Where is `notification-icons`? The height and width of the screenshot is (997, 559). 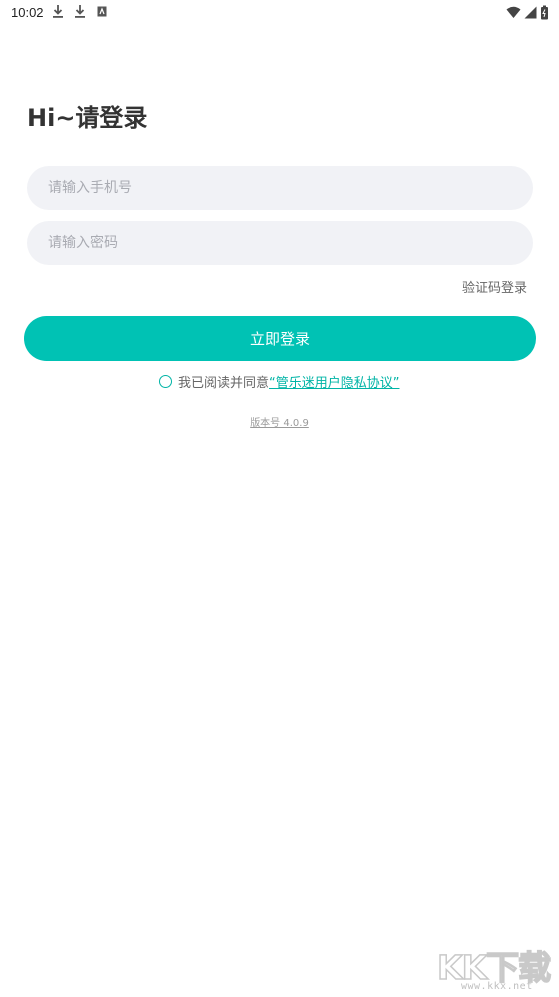 notification-icons is located at coordinates (81, 12).